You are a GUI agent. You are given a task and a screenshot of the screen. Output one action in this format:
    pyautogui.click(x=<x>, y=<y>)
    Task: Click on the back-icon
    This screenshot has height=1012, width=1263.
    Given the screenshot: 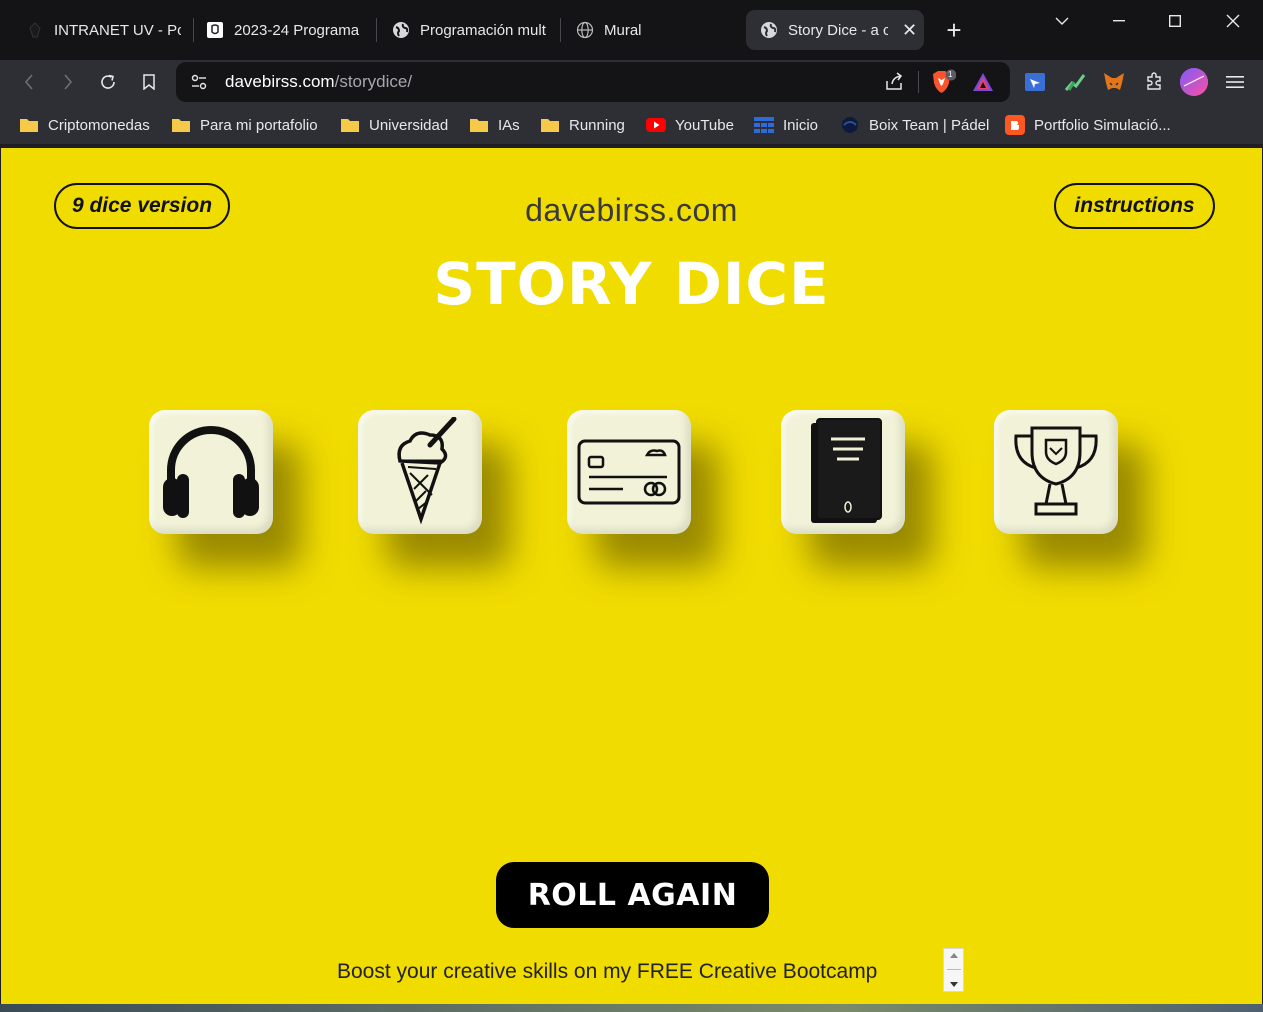 What is the action you would take?
    pyautogui.click(x=29, y=82)
    